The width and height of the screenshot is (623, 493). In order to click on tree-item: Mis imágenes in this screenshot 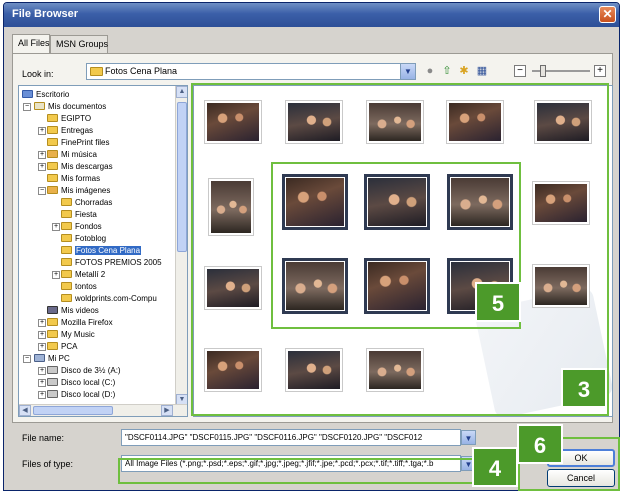, I will do `click(78, 190)`.